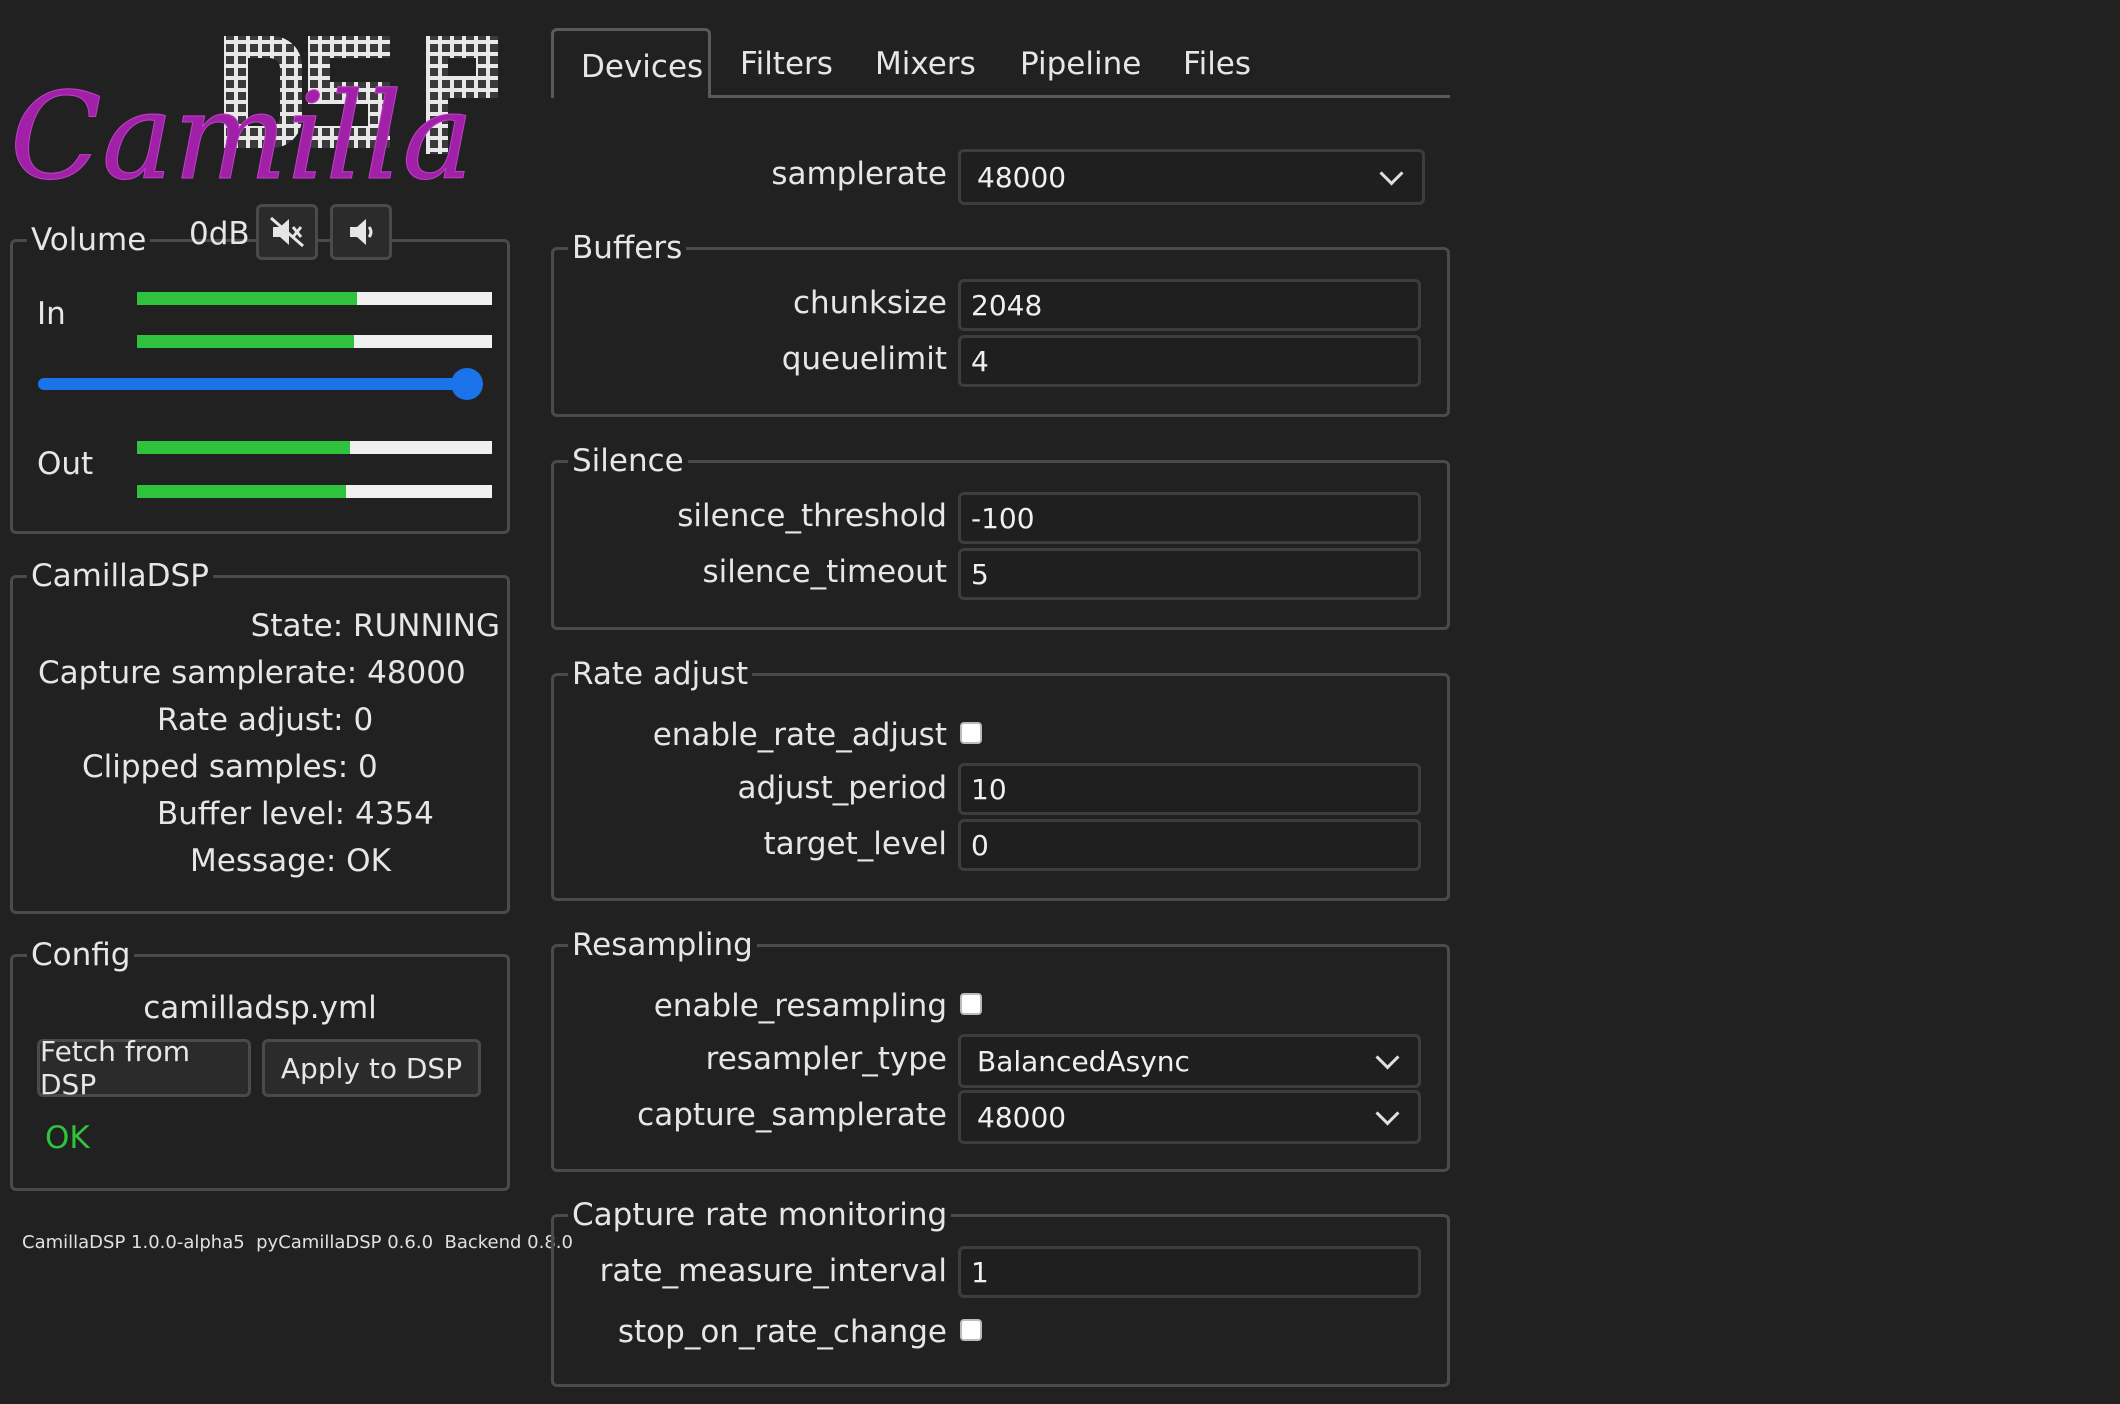 The width and height of the screenshot is (2120, 1404). I want to click on unmute-button, so click(361, 232).